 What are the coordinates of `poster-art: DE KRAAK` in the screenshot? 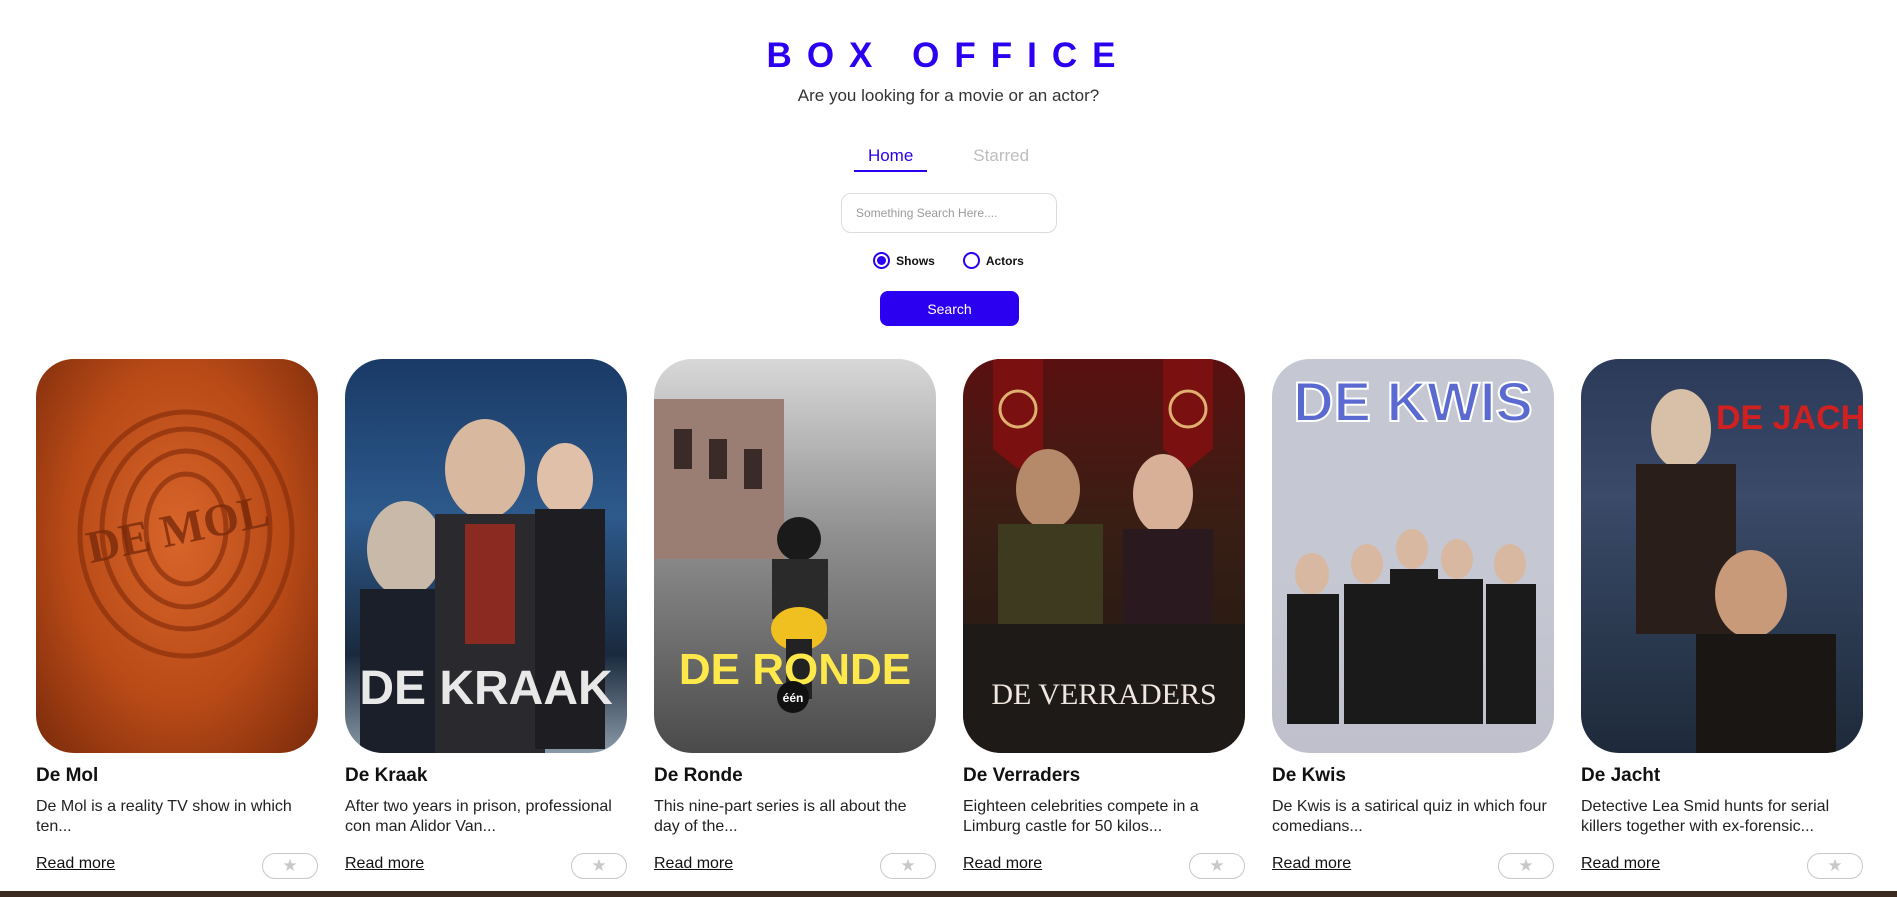 It's located at (486, 586).